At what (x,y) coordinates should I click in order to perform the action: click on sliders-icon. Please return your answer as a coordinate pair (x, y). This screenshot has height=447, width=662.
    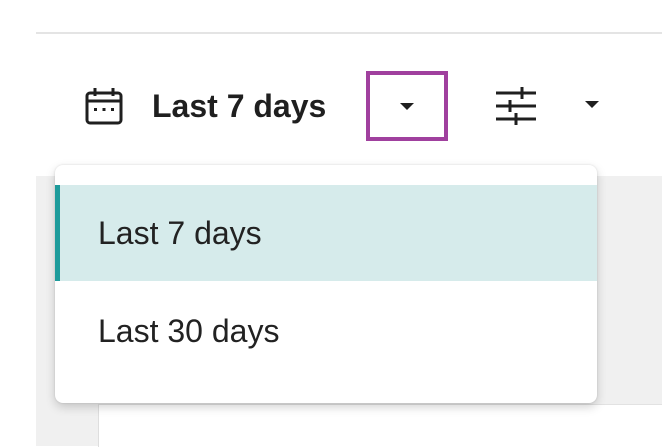
    Looking at the image, I should click on (516, 106).